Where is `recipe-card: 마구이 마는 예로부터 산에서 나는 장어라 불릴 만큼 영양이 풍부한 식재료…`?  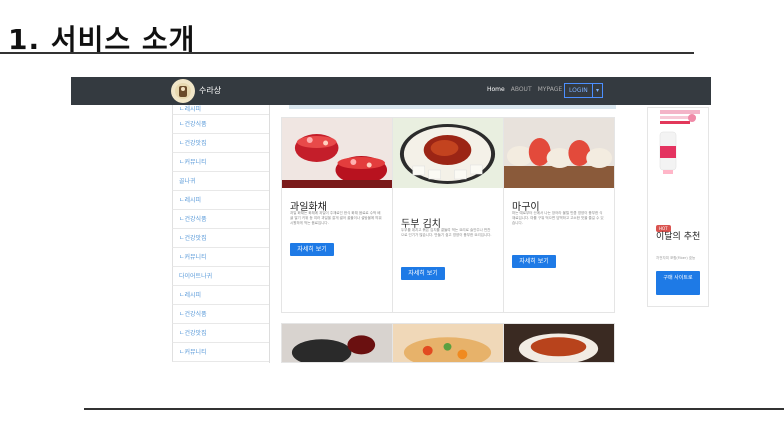
recipe-card: 마구이 마는 예로부터 산에서 나는 장어라 불릴 만큼 영양이 풍부한 식재료… is located at coordinates (559, 215).